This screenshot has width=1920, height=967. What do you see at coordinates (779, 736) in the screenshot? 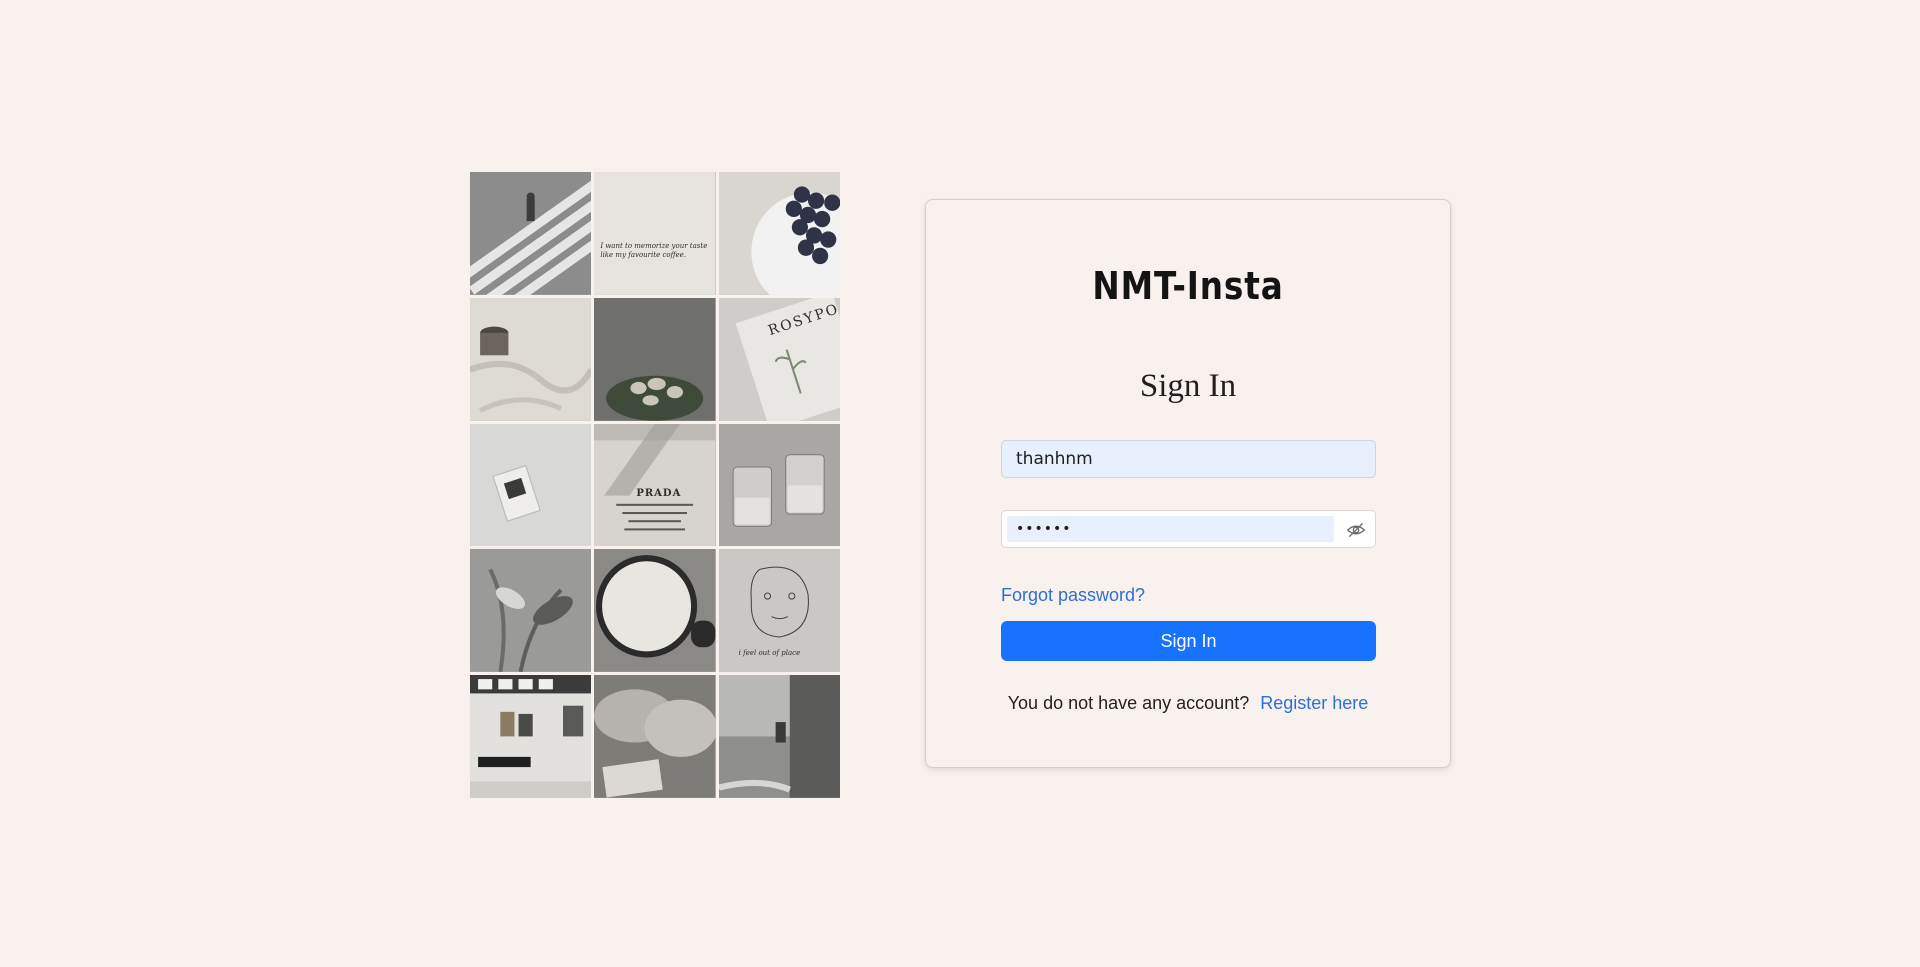
I see `balcony-sea-photo` at bounding box center [779, 736].